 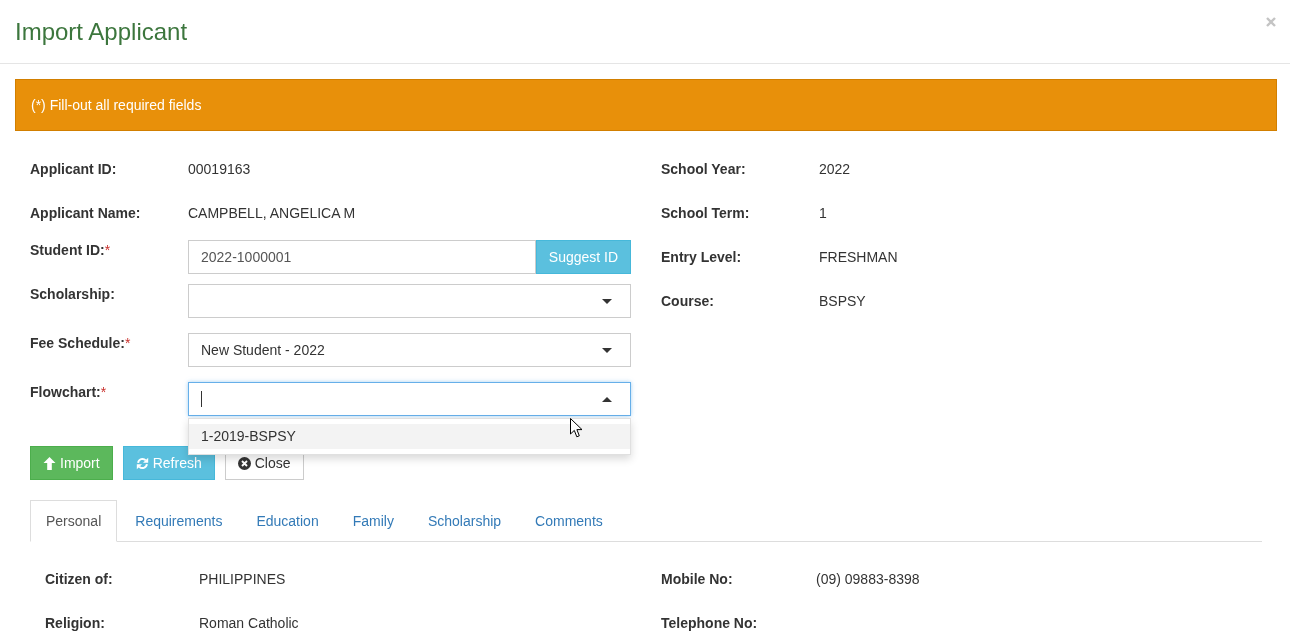 I want to click on field-label: Scholarship:, so click(x=72, y=294).